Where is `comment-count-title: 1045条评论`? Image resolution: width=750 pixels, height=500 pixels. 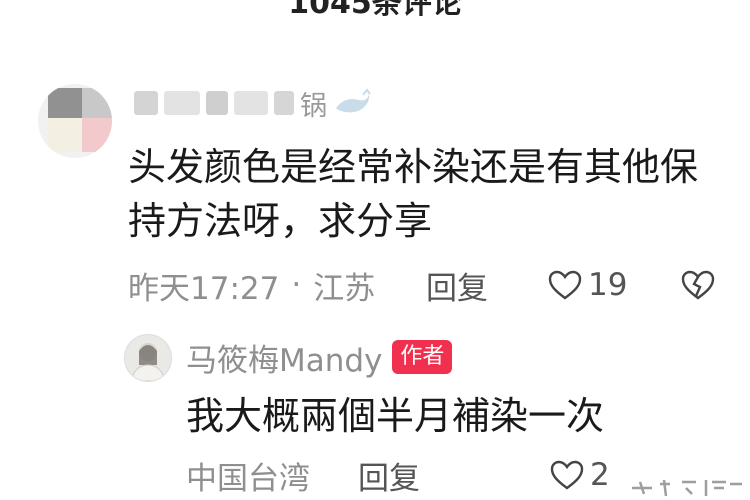
comment-count-title: 1045条评论 is located at coordinates (375, 10).